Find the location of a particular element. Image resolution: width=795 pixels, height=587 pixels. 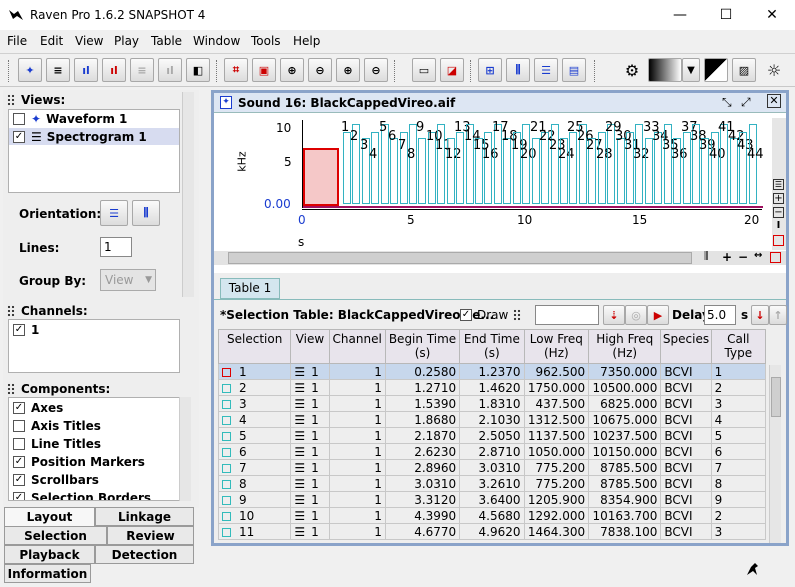

spectrogram-icon: ıl is located at coordinates (86, 70).